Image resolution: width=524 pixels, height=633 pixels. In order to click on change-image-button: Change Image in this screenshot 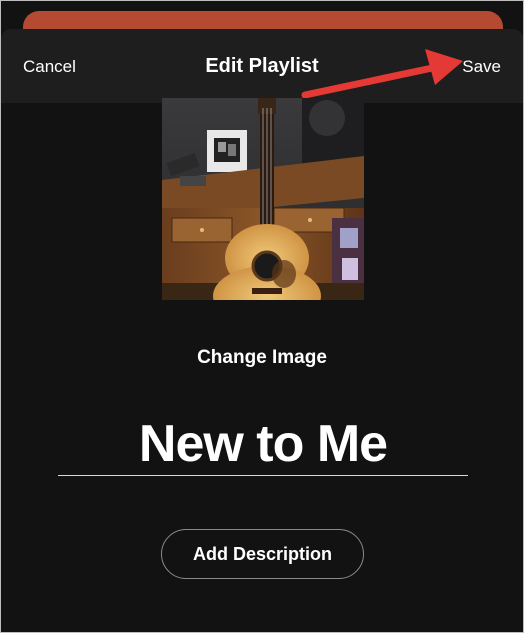, I will do `click(262, 358)`.